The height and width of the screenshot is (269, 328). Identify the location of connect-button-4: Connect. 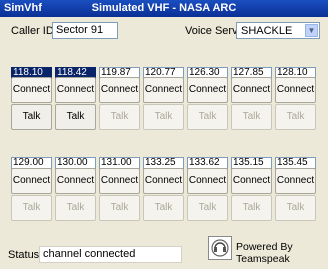
(163, 90).